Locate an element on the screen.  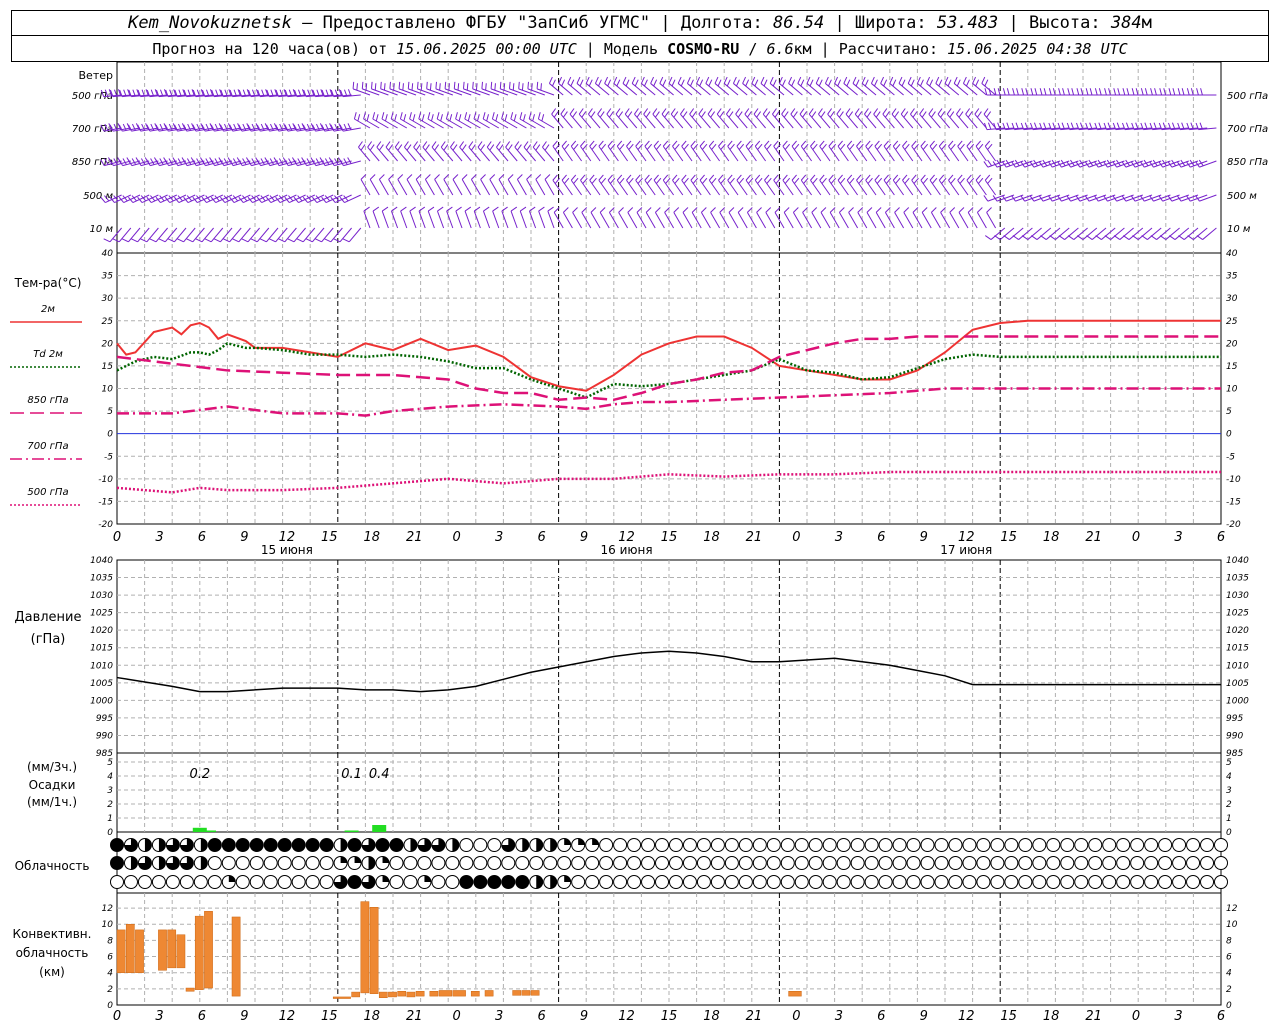
pressure-tick-label-right: 1040 is located at coordinates (1237, 561).